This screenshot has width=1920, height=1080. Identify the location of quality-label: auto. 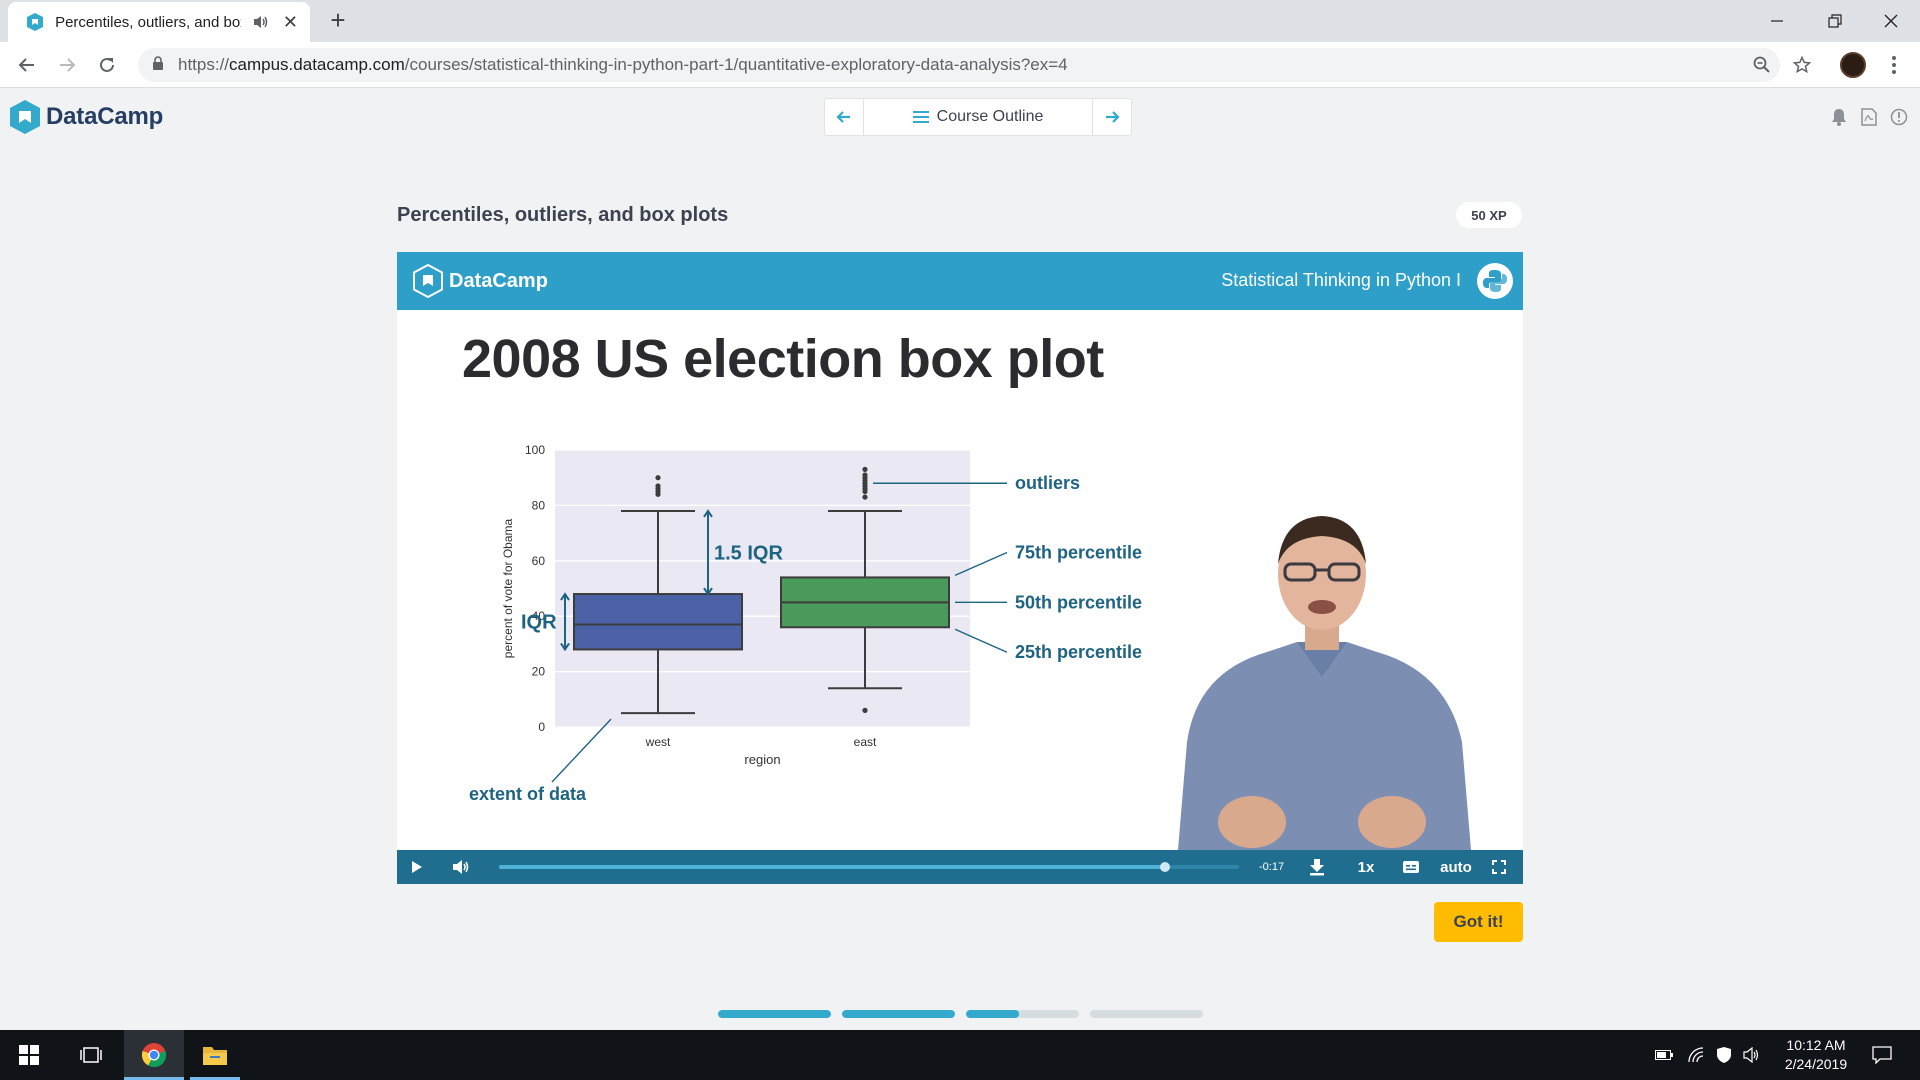
(1456, 867).